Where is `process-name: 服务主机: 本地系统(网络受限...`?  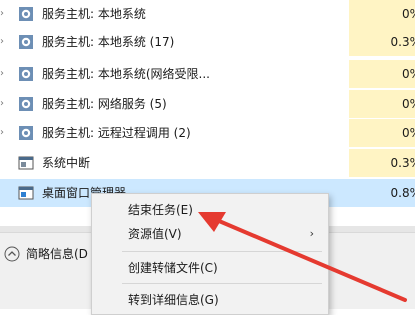 process-name: 服务主机: 本地系统(网络受限... is located at coordinates (126, 74).